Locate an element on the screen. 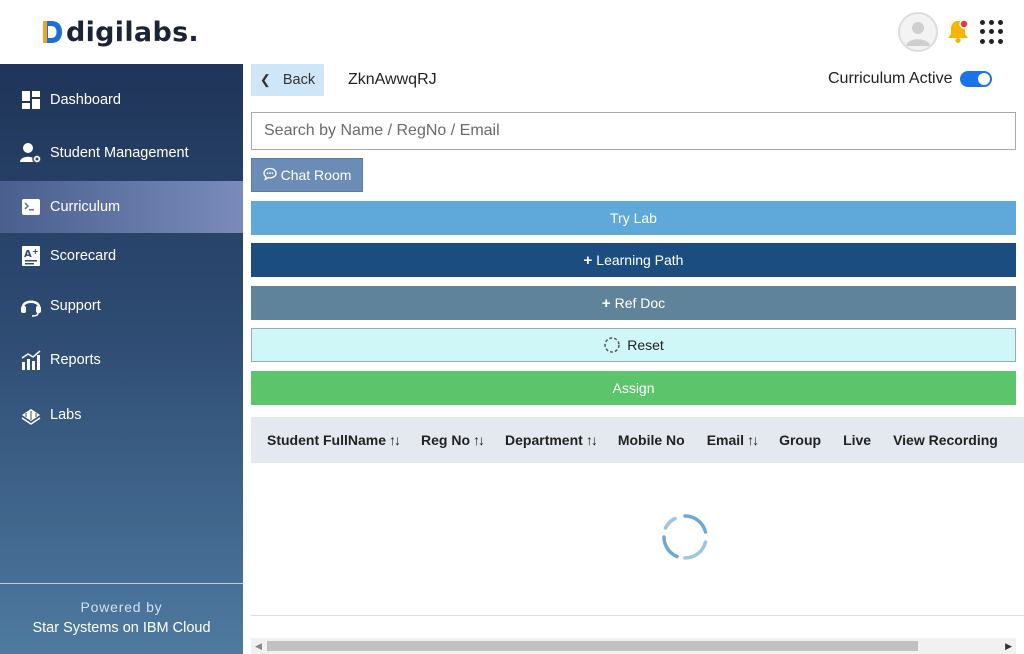 This screenshot has height=654, width=1024. try-lab-label: Try Lab is located at coordinates (633, 218).